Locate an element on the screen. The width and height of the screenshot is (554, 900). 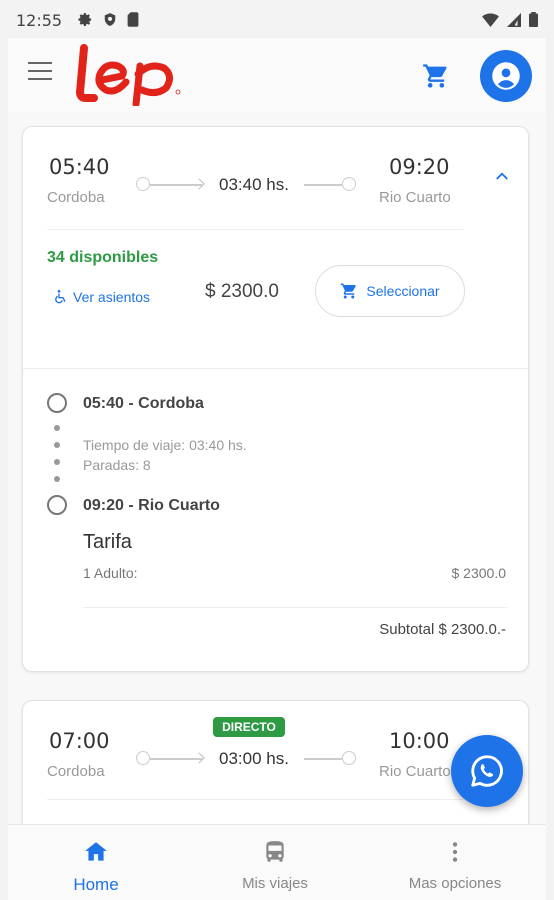
whatsapp-fab is located at coordinates (487, 771).